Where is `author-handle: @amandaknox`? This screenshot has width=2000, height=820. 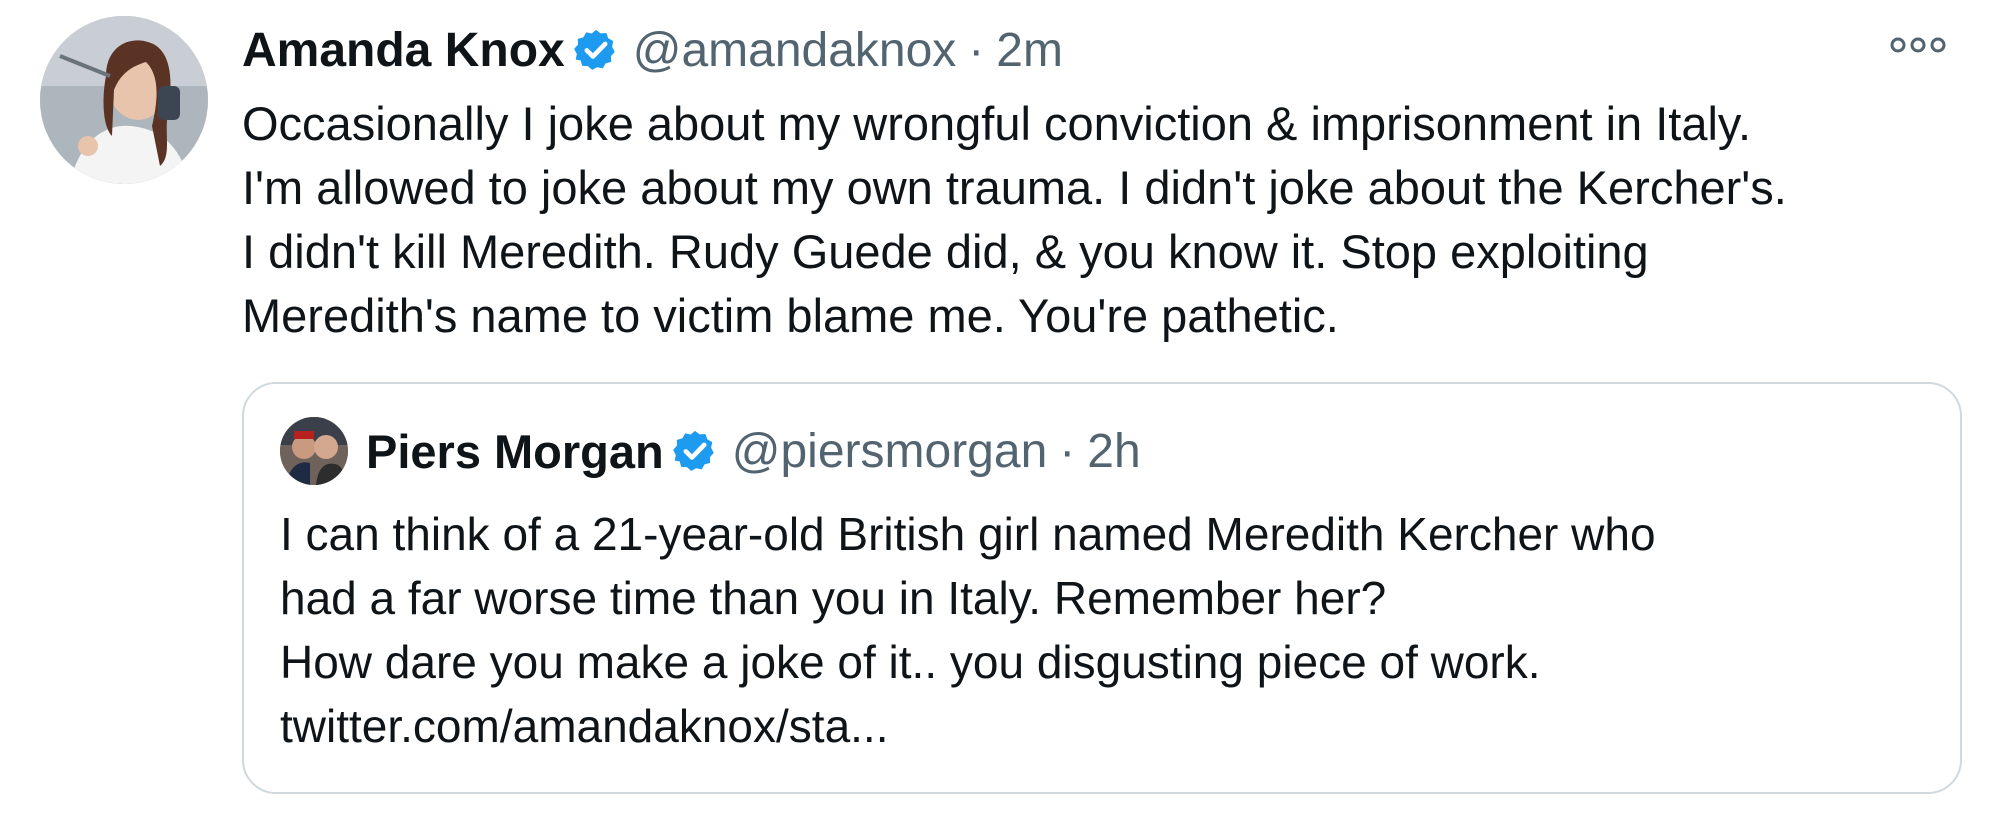 author-handle: @amandaknox is located at coordinates (795, 50).